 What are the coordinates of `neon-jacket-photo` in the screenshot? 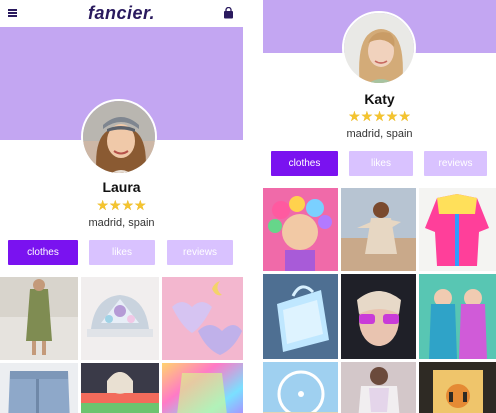 It's located at (457, 229).